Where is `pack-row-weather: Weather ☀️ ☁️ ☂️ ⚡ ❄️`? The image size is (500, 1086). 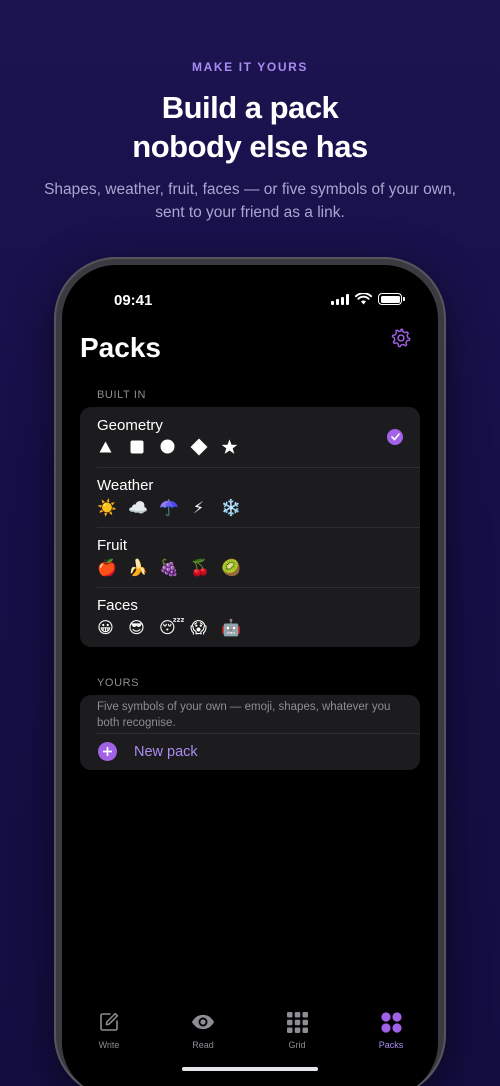
pack-row-weather: Weather ☀️ ☁️ ☂️ ⚡ ❄️ is located at coordinates (250, 497).